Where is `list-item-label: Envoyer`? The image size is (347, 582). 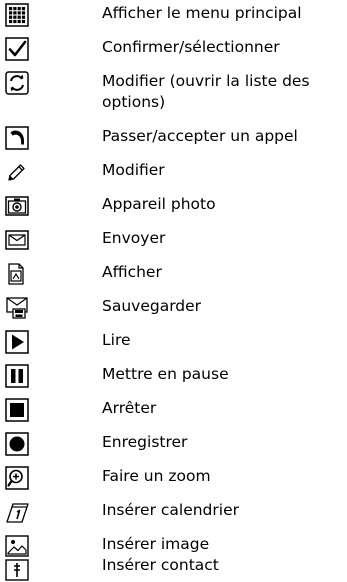
list-item-label: Envoyer is located at coordinates (134, 238).